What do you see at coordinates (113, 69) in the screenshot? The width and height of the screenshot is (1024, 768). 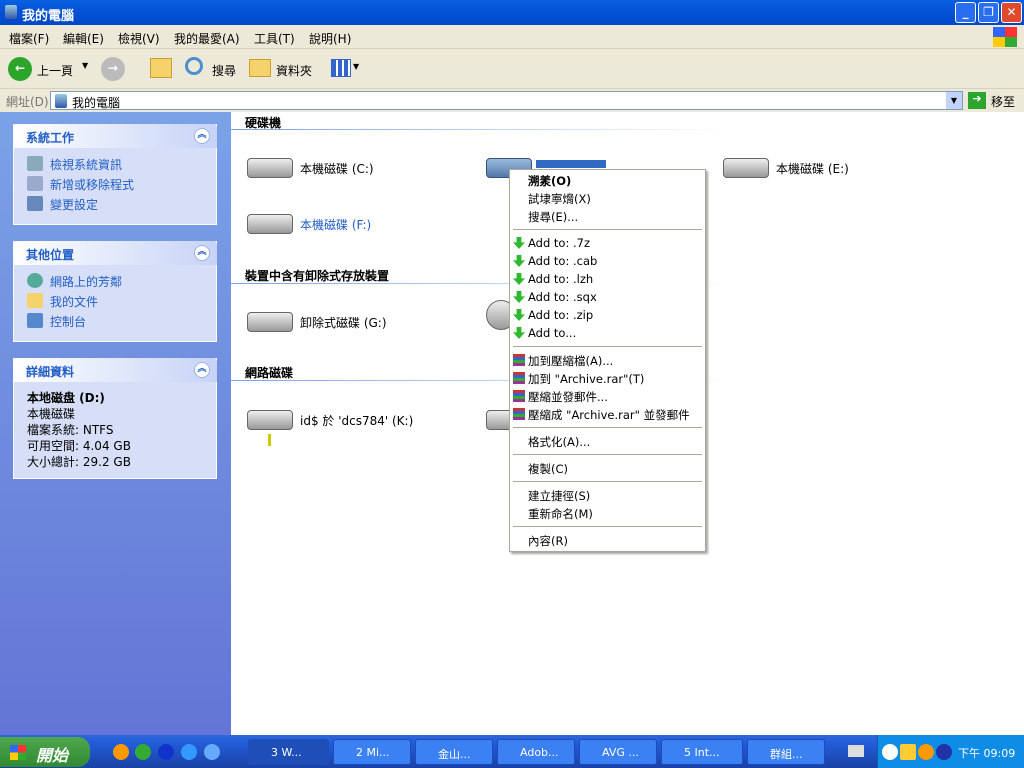 I see `forward-button: →` at bounding box center [113, 69].